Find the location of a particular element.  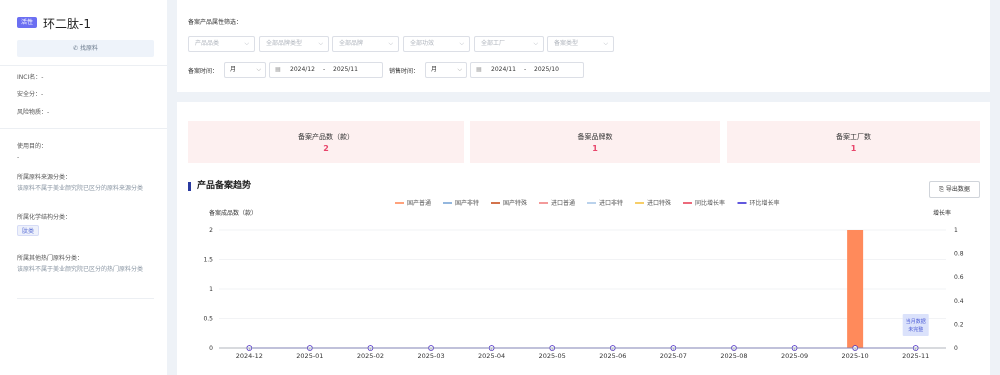

y-tick-label: 0 is located at coordinates (211, 348).